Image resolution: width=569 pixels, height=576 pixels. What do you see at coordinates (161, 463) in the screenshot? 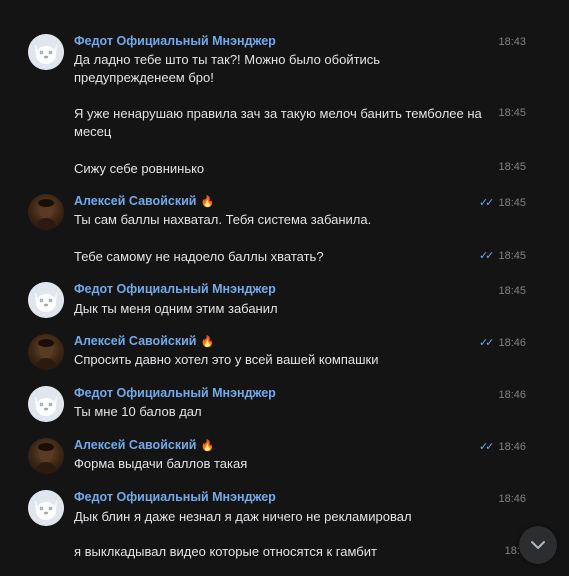
I see `message-text: Форма выдачи баллов такая` at bounding box center [161, 463].